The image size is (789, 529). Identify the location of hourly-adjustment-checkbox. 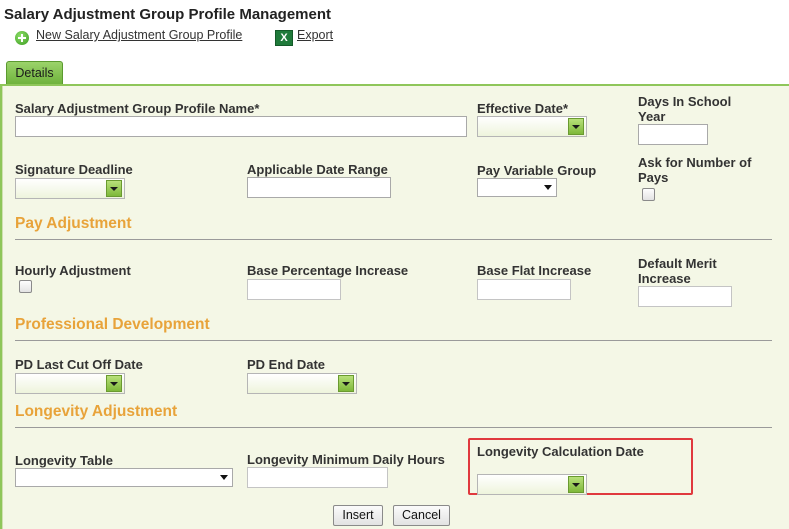
(25, 286).